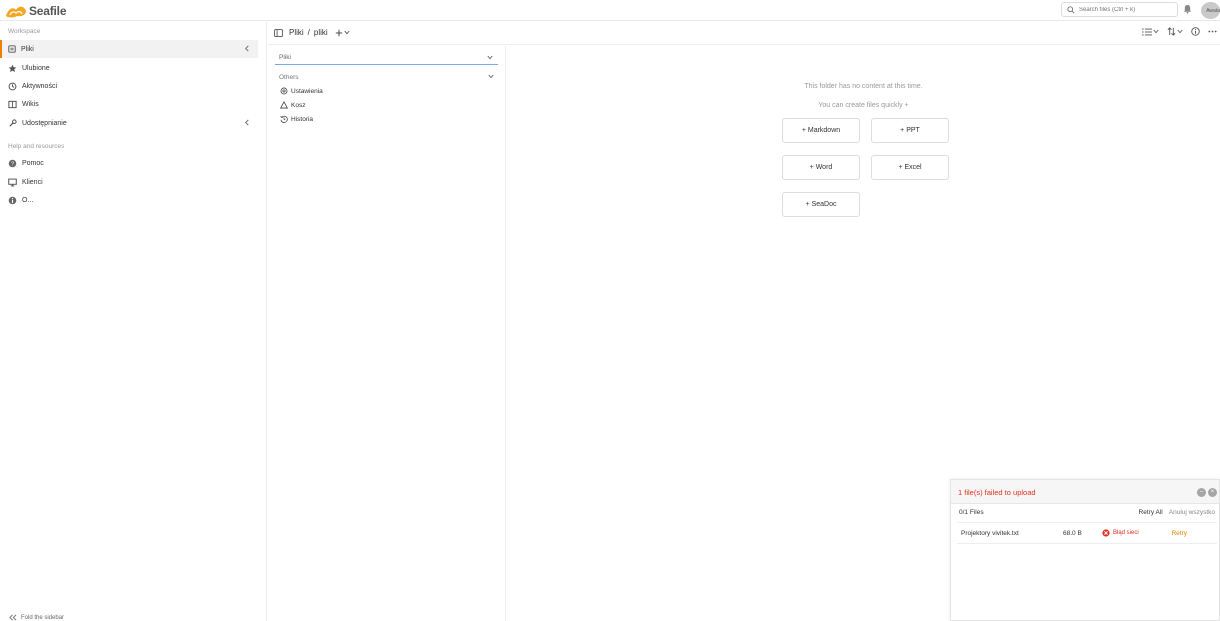 This screenshot has width=1220, height=621. I want to click on history-icon, so click(284, 119).